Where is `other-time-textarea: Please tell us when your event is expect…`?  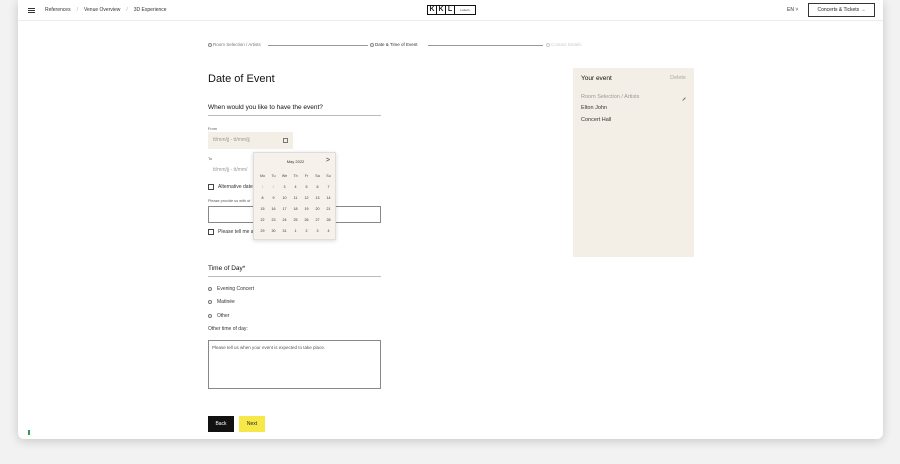
other-time-textarea: Please tell us when your event is expect… is located at coordinates (294, 364).